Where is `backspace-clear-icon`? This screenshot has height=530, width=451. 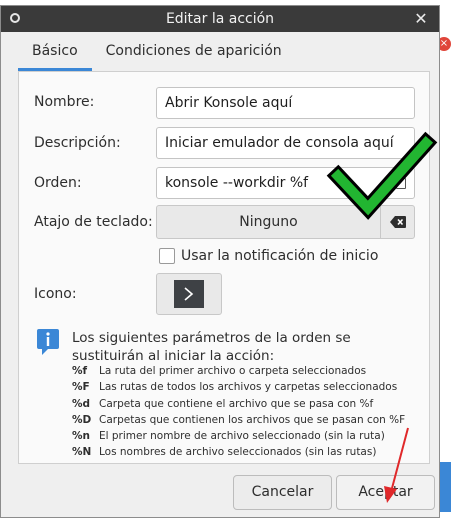
backspace-clear-icon is located at coordinates (398, 222).